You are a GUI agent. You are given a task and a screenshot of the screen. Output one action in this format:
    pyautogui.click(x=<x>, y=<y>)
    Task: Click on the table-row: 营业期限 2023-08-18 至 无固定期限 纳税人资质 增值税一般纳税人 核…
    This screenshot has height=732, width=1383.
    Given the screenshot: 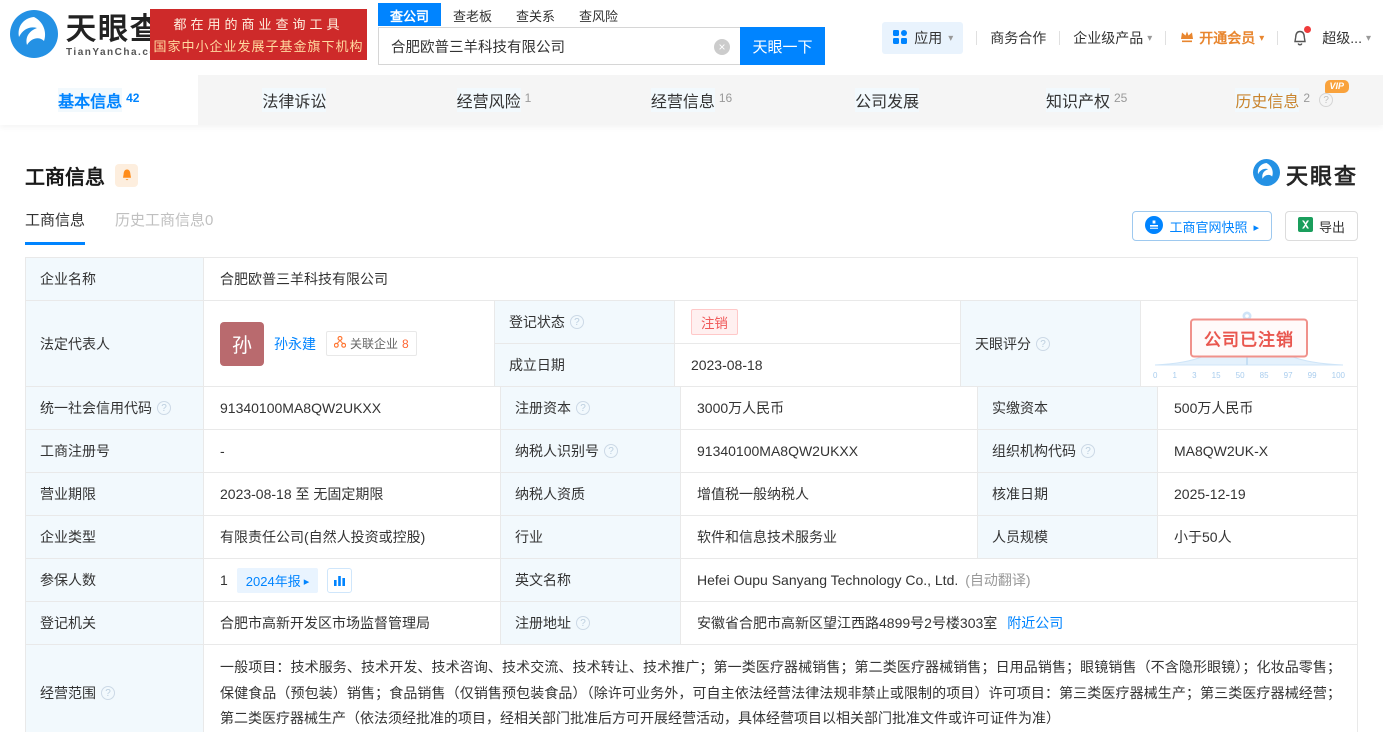 What is the action you would take?
    pyautogui.click(x=691, y=494)
    